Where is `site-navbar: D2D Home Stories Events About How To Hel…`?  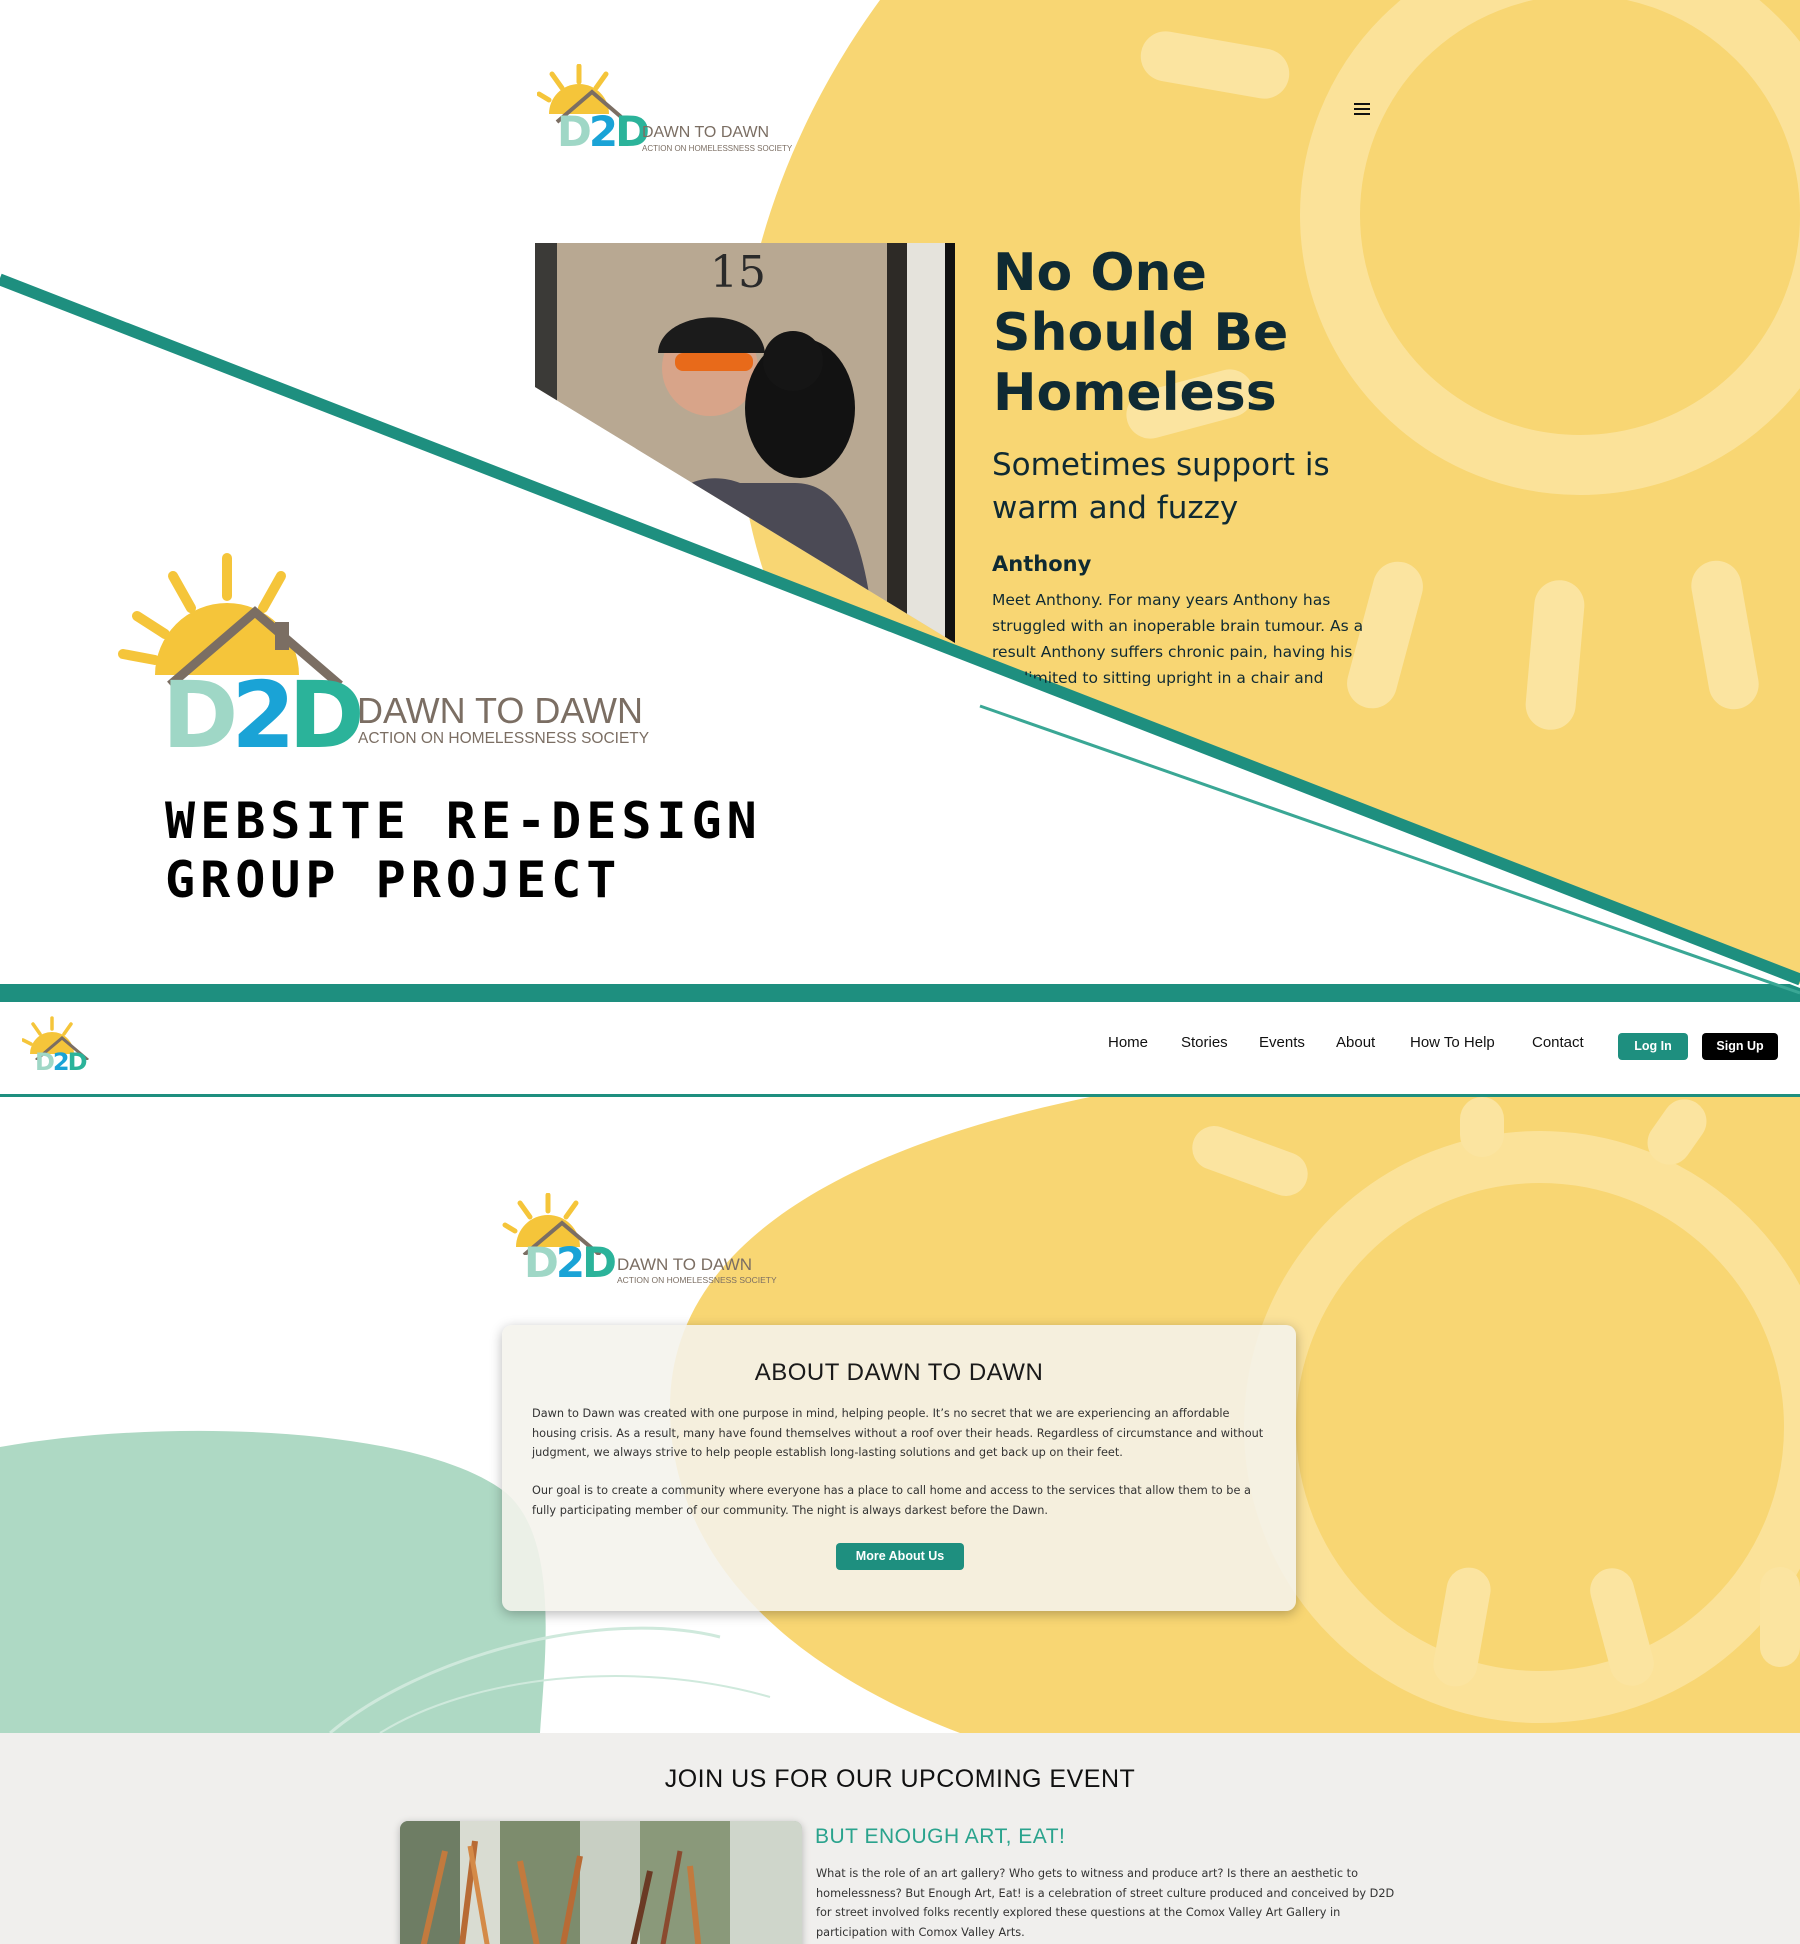
site-navbar: D2D Home Stories Events About How To Hel… is located at coordinates (900, 1049).